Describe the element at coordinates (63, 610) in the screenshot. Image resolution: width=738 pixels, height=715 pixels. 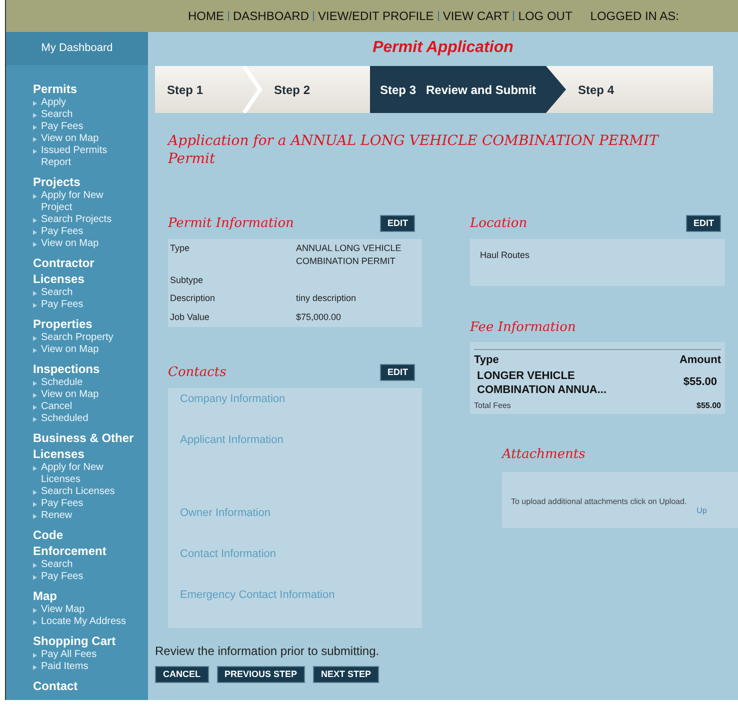
I see `sidebar-link: View Map` at that location.